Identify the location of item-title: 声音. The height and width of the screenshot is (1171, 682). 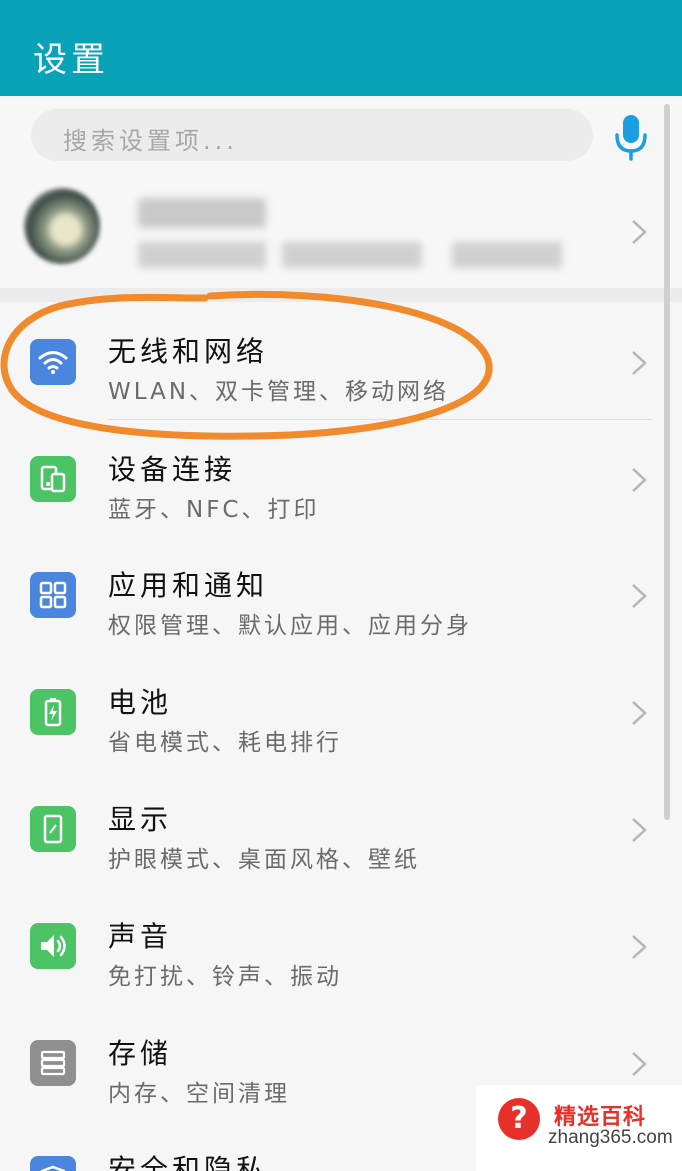
(140, 936).